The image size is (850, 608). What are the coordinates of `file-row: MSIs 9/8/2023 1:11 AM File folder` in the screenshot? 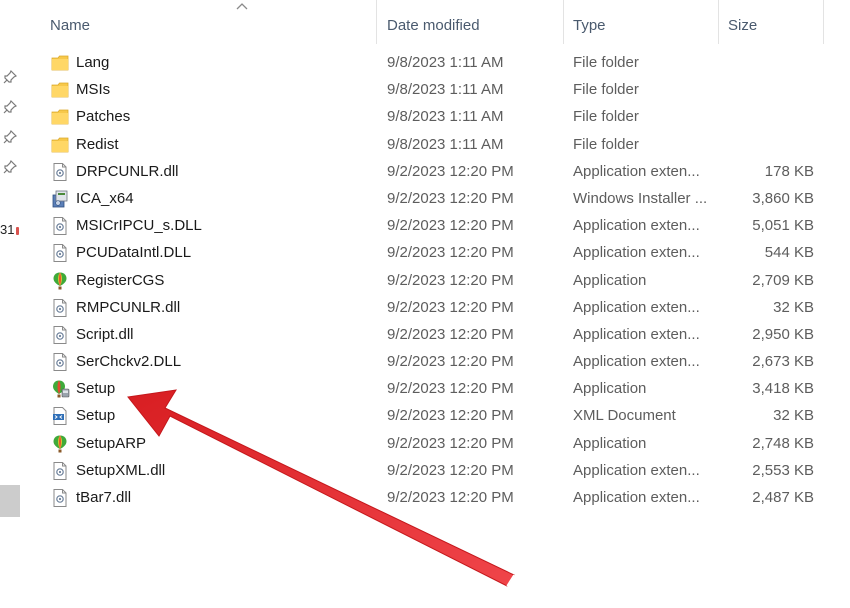 It's located at (441, 89).